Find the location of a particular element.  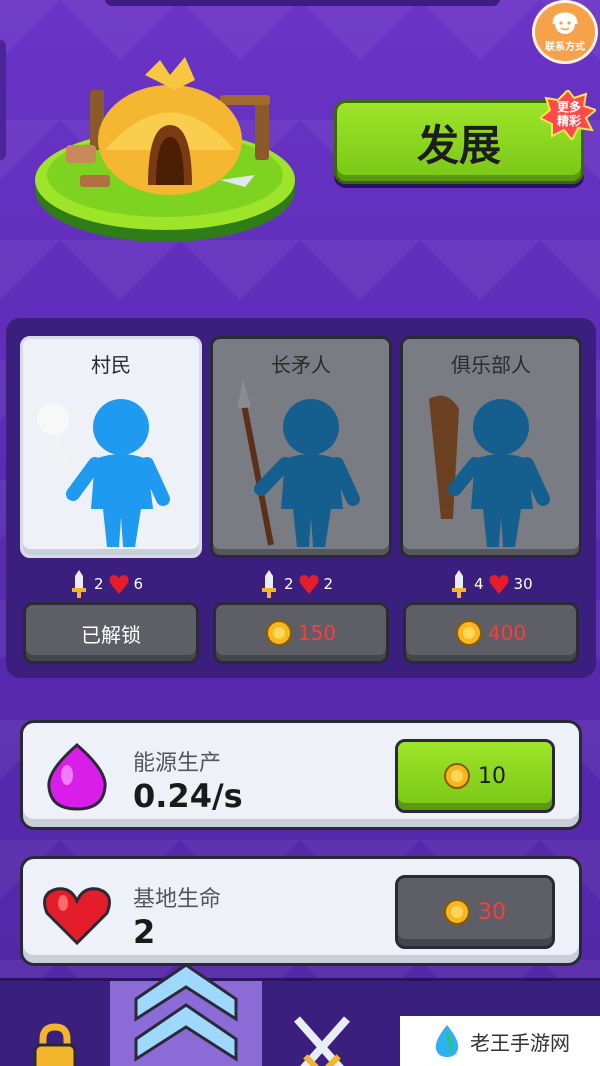

price-value: 150 is located at coordinates (317, 633).